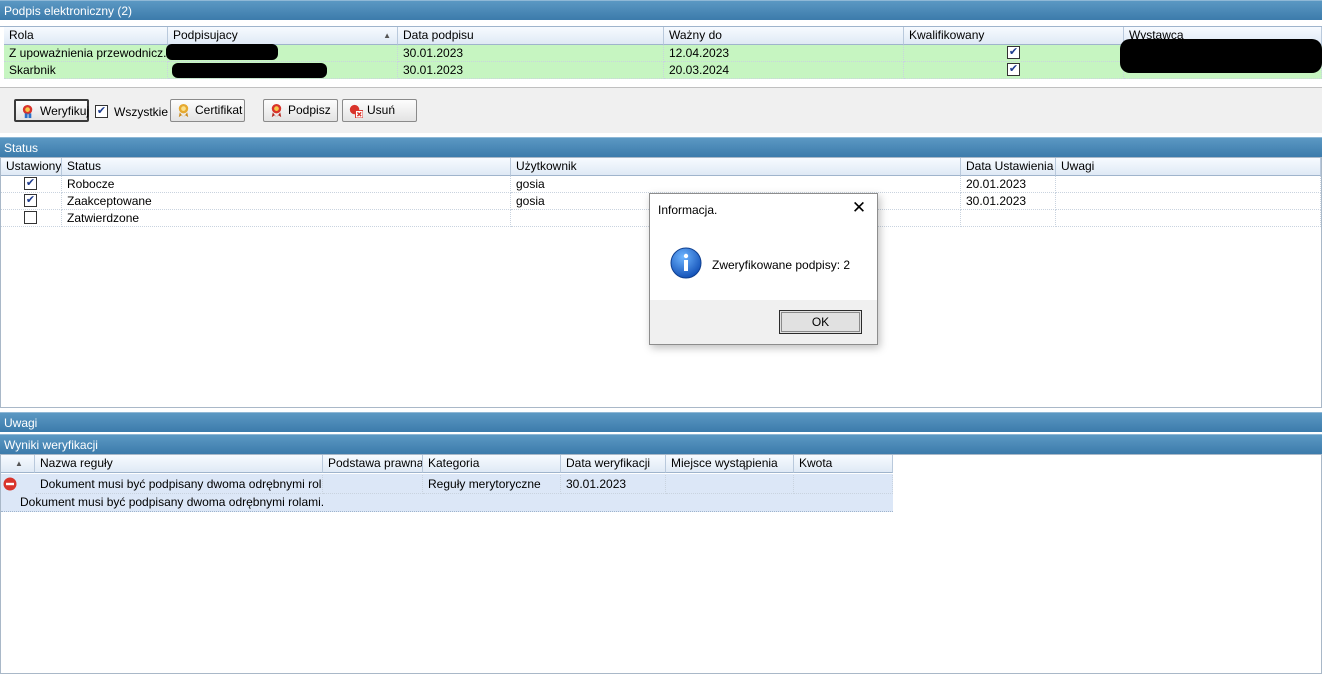 This screenshot has height=674, width=1322. What do you see at coordinates (531, 36) in the screenshot?
I see `col-header-data-podpisu: Data podpisu` at bounding box center [531, 36].